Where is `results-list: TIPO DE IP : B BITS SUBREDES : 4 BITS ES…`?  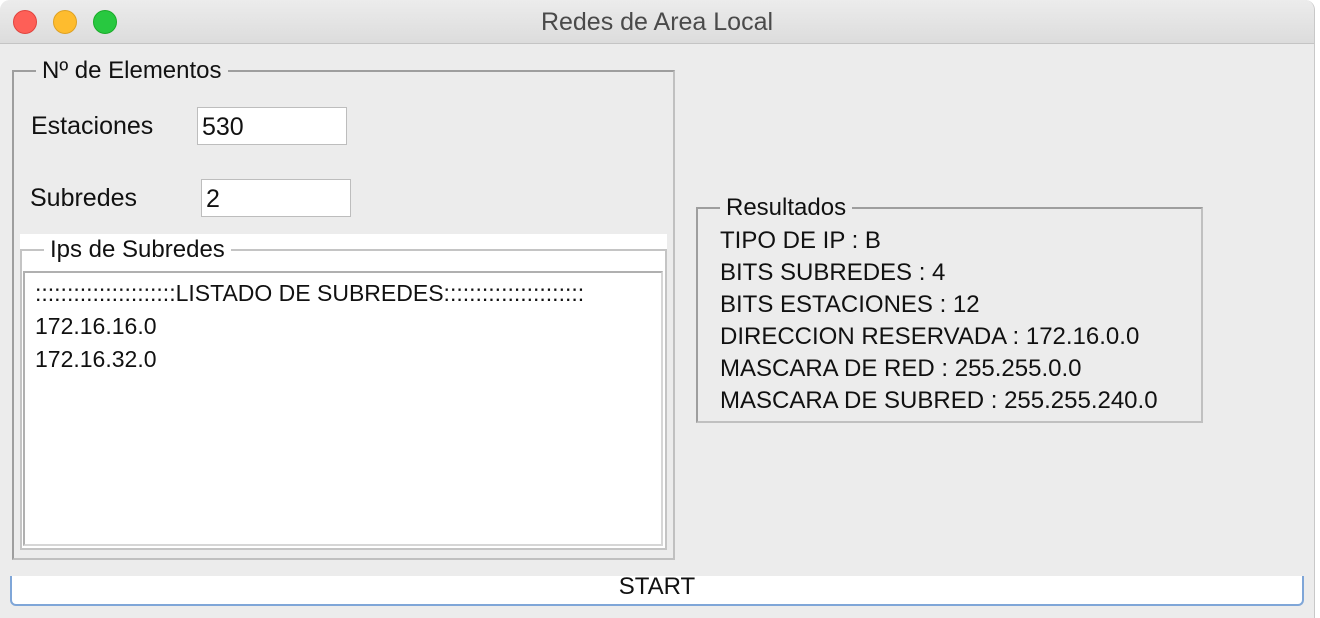 results-list: TIPO DE IP : B BITS SUBREDES : 4 BITS ES… is located at coordinates (949, 319).